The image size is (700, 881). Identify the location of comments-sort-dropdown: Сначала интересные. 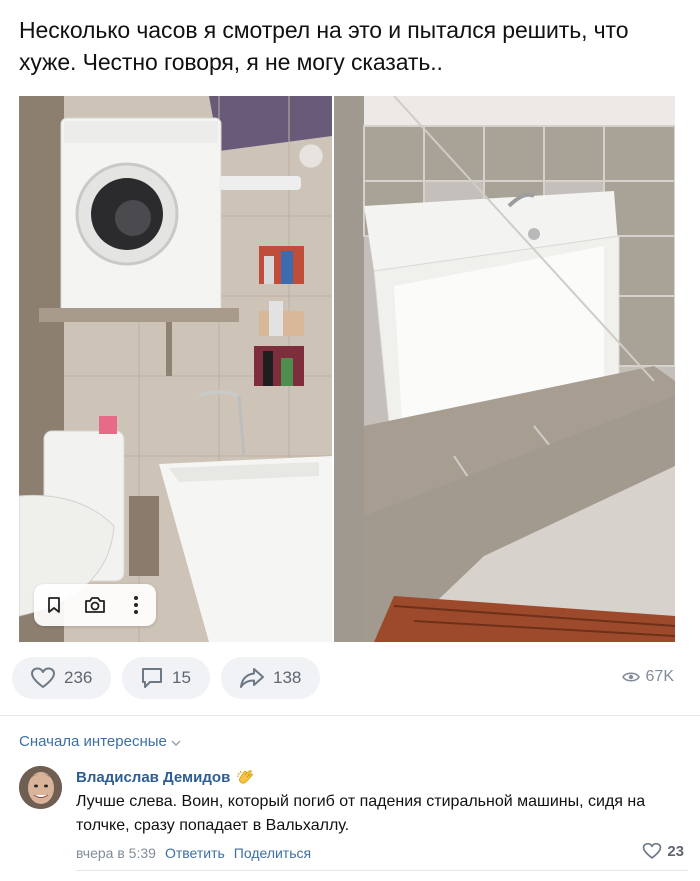
(100, 741).